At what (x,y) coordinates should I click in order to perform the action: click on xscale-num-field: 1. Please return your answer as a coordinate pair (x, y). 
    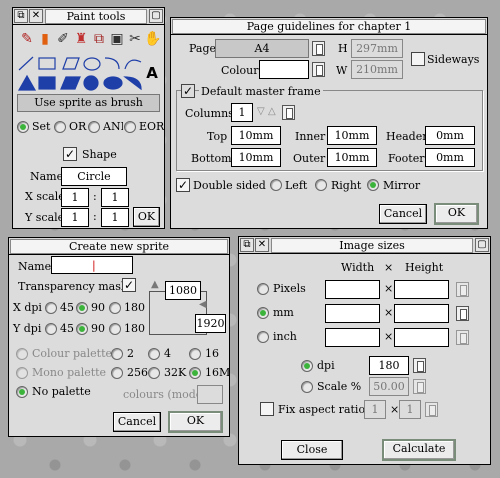
    Looking at the image, I should click on (75, 197).